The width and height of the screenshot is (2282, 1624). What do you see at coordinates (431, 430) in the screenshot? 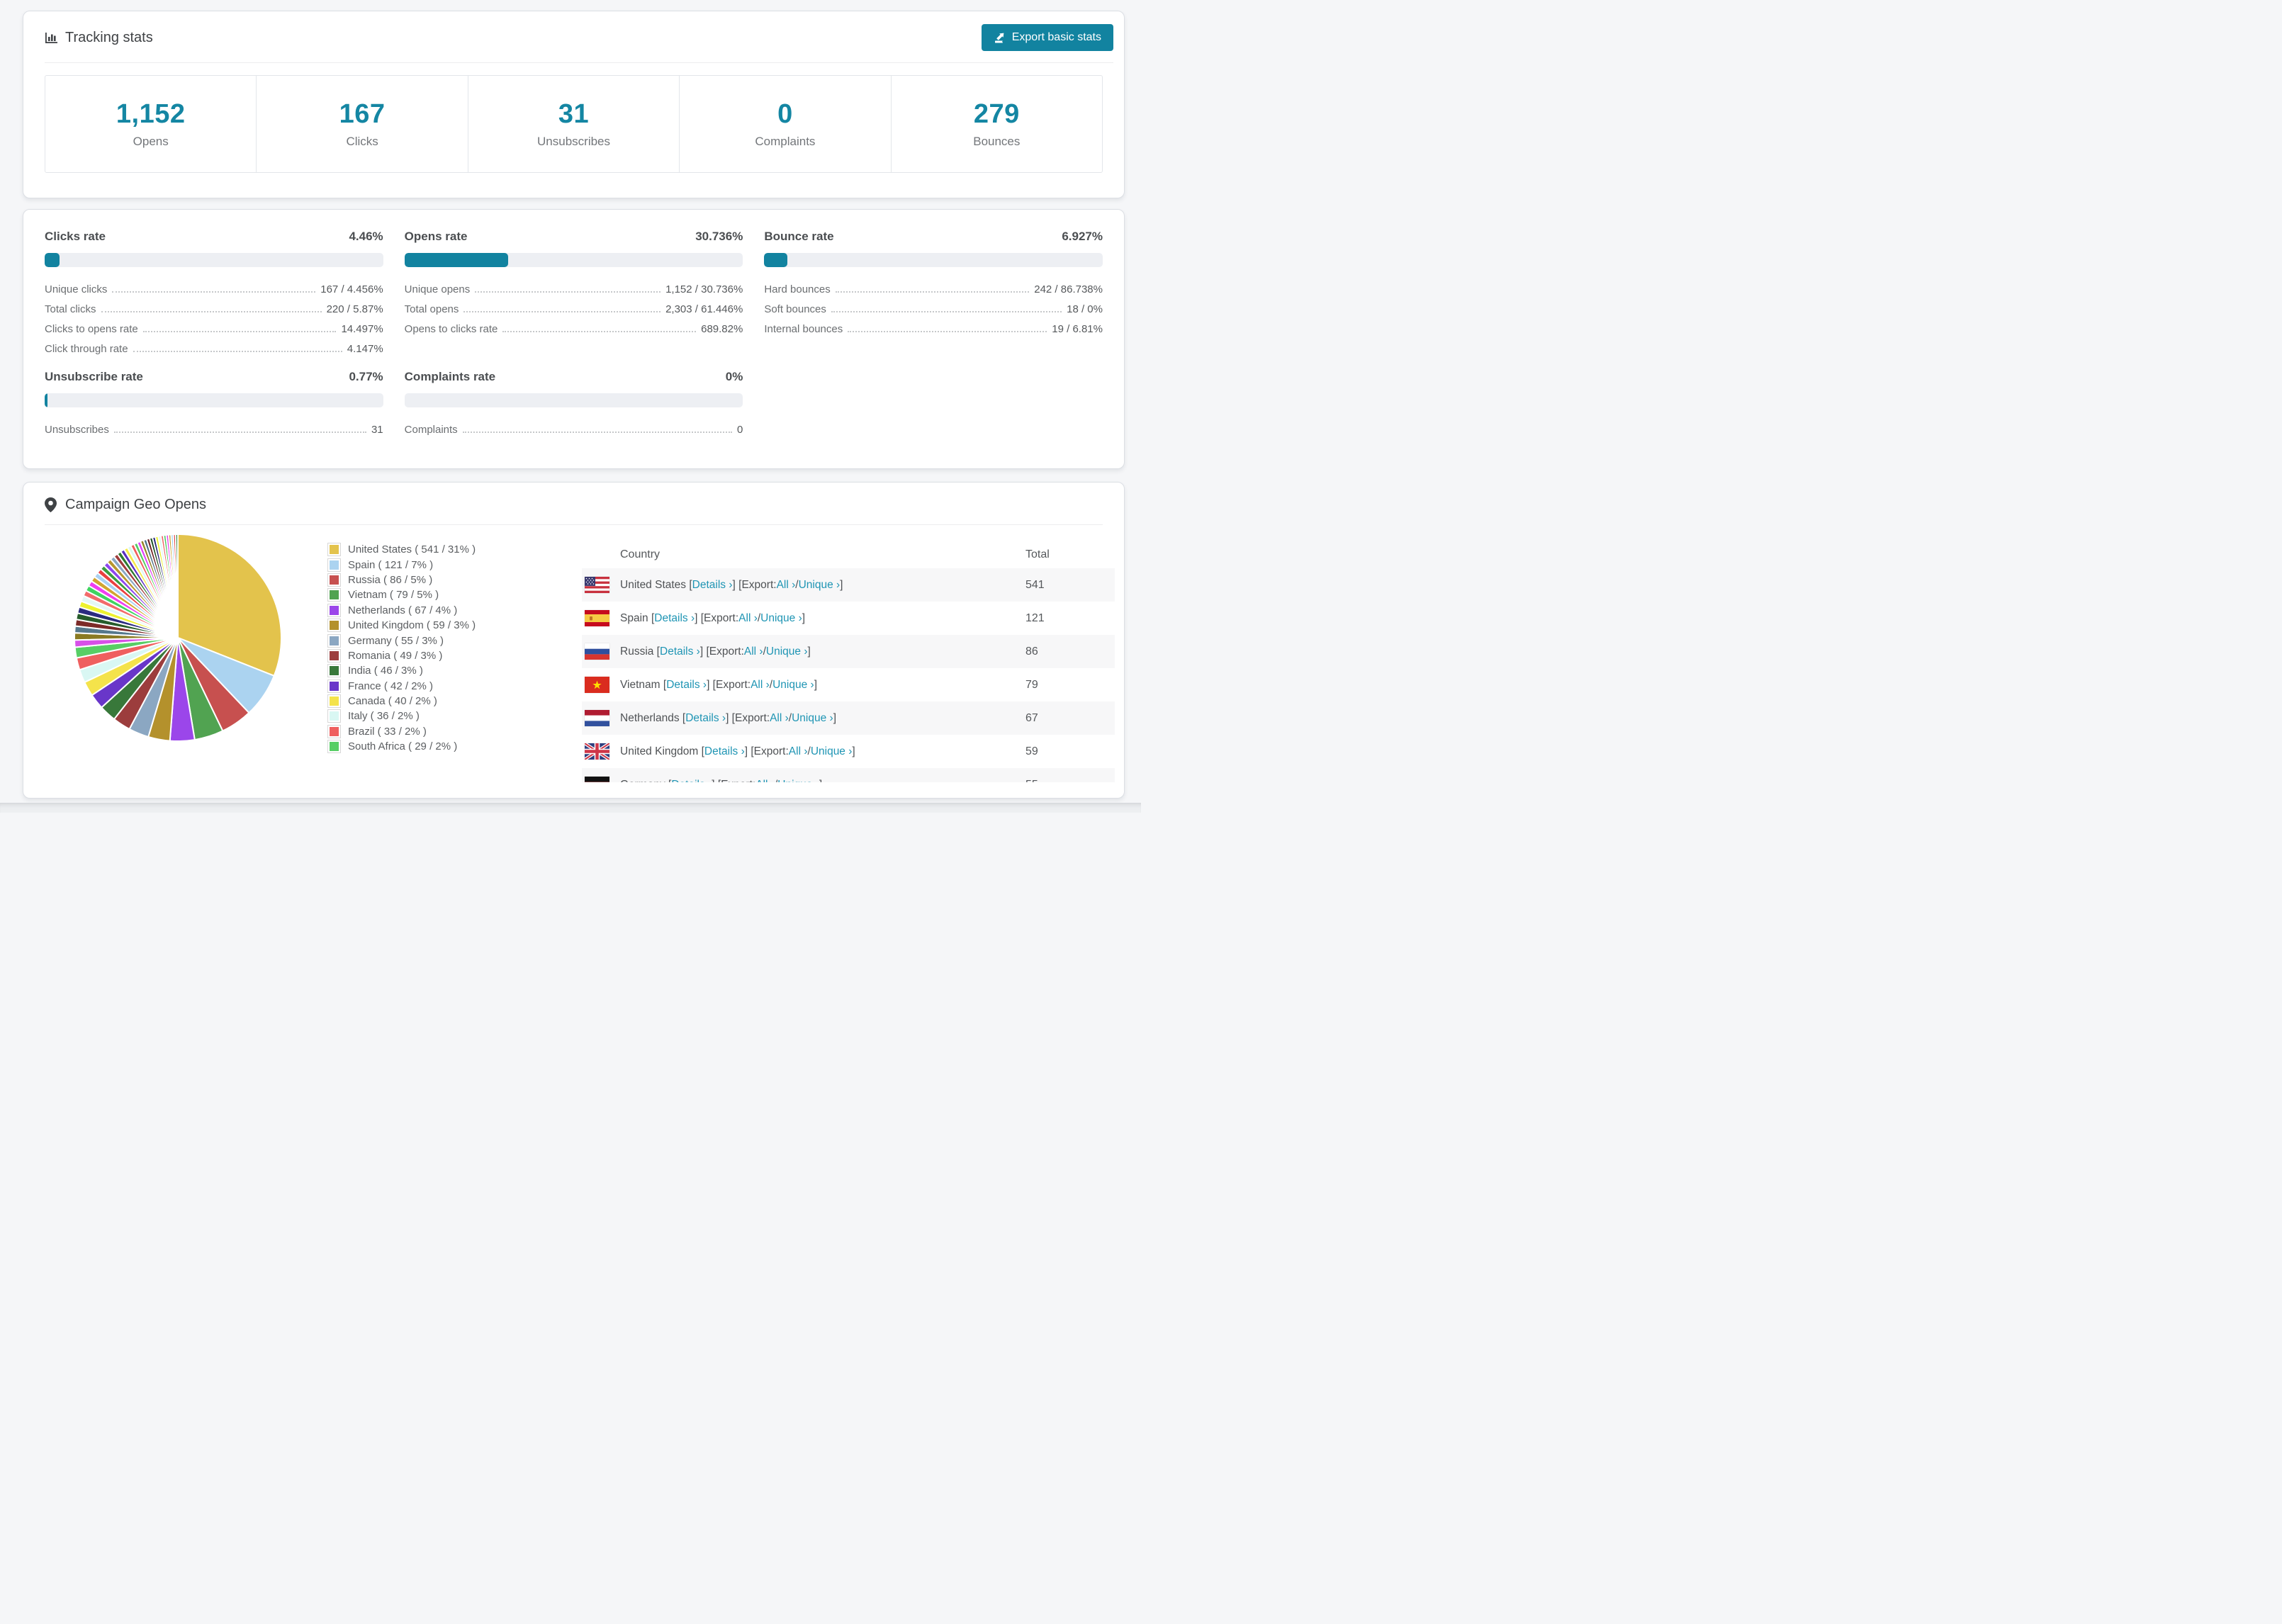
I see `rate-detail-label: Complaints` at bounding box center [431, 430].